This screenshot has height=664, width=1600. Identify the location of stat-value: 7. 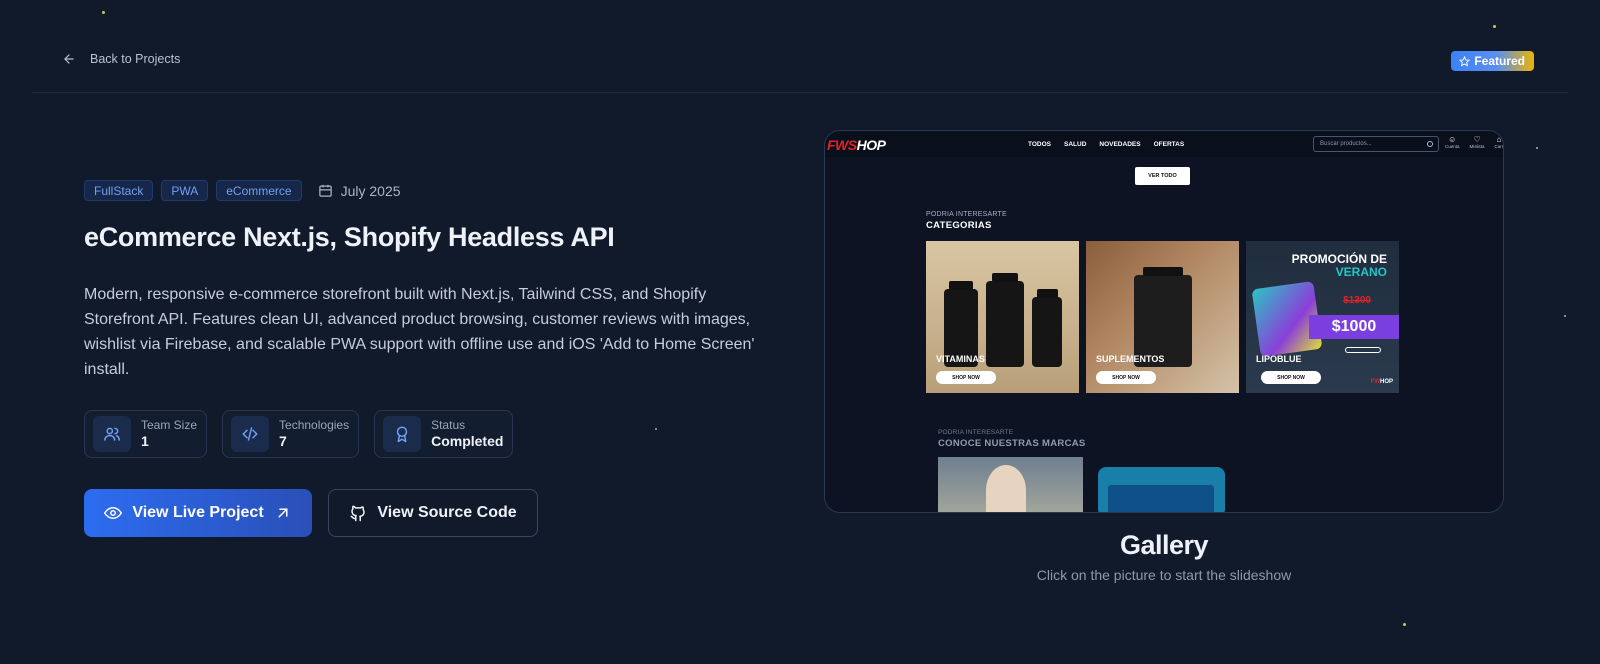
(283, 441).